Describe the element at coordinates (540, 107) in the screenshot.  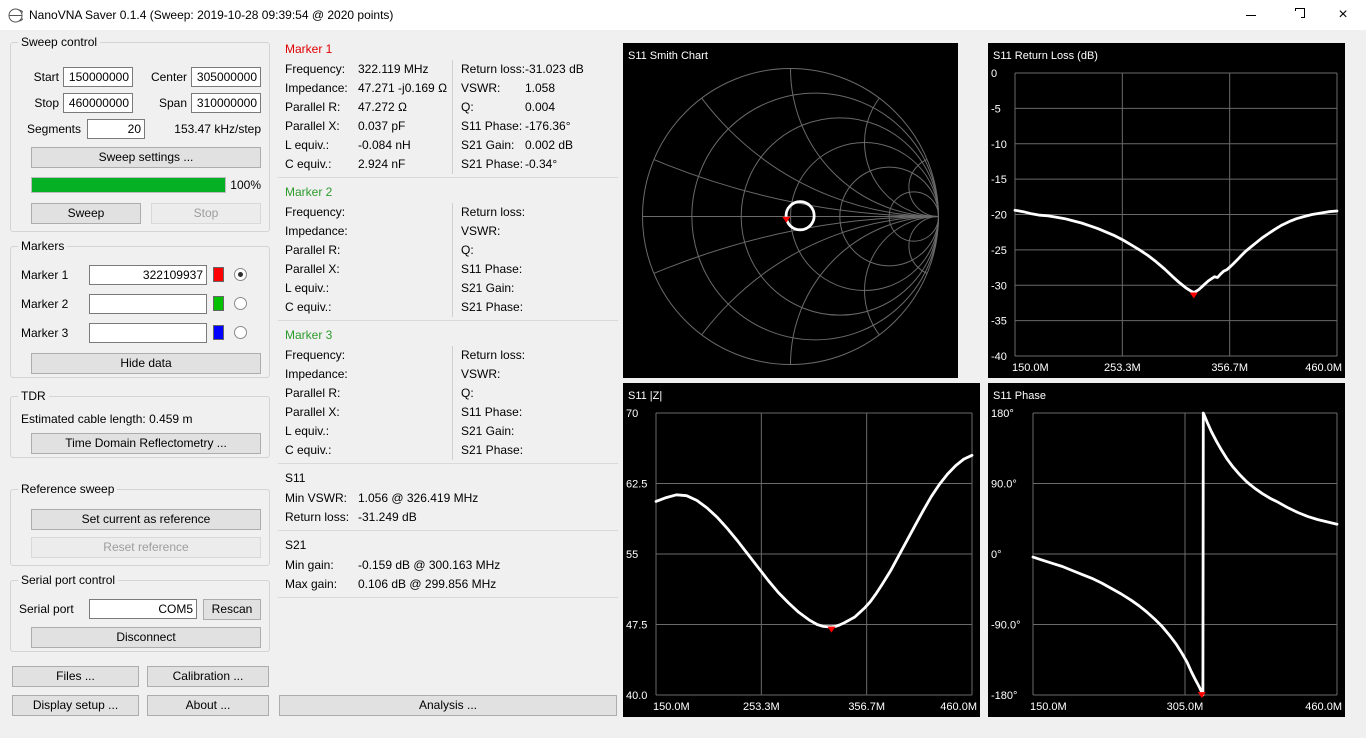
I see `detail-value: 0.004` at that location.